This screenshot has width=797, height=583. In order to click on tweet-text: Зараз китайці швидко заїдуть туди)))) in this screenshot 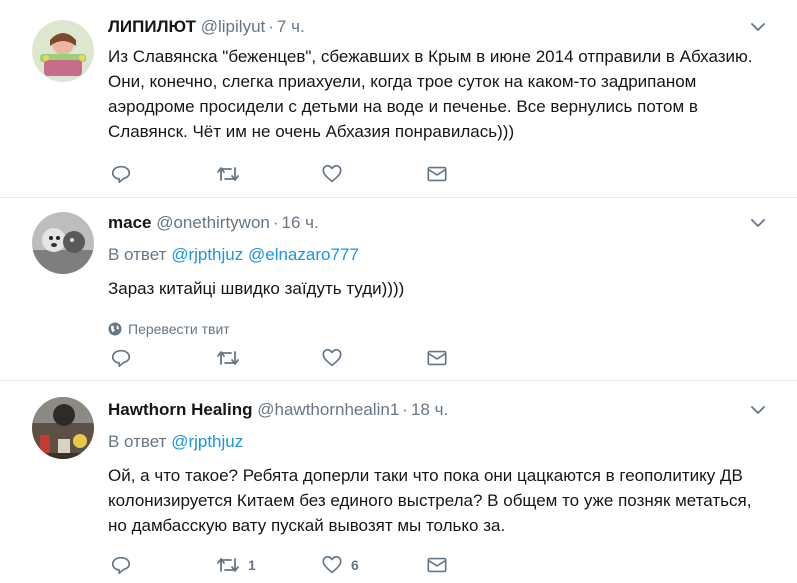, I will do `click(256, 288)`.